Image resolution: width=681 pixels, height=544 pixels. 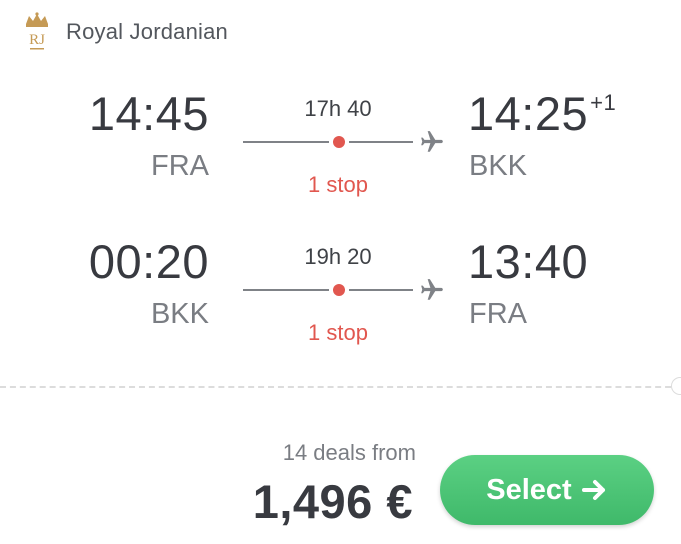 What do you see at coordinates (148, 261) in the screenshot?
I see `departure-time: 00:20` at bounding box center [148, 261].